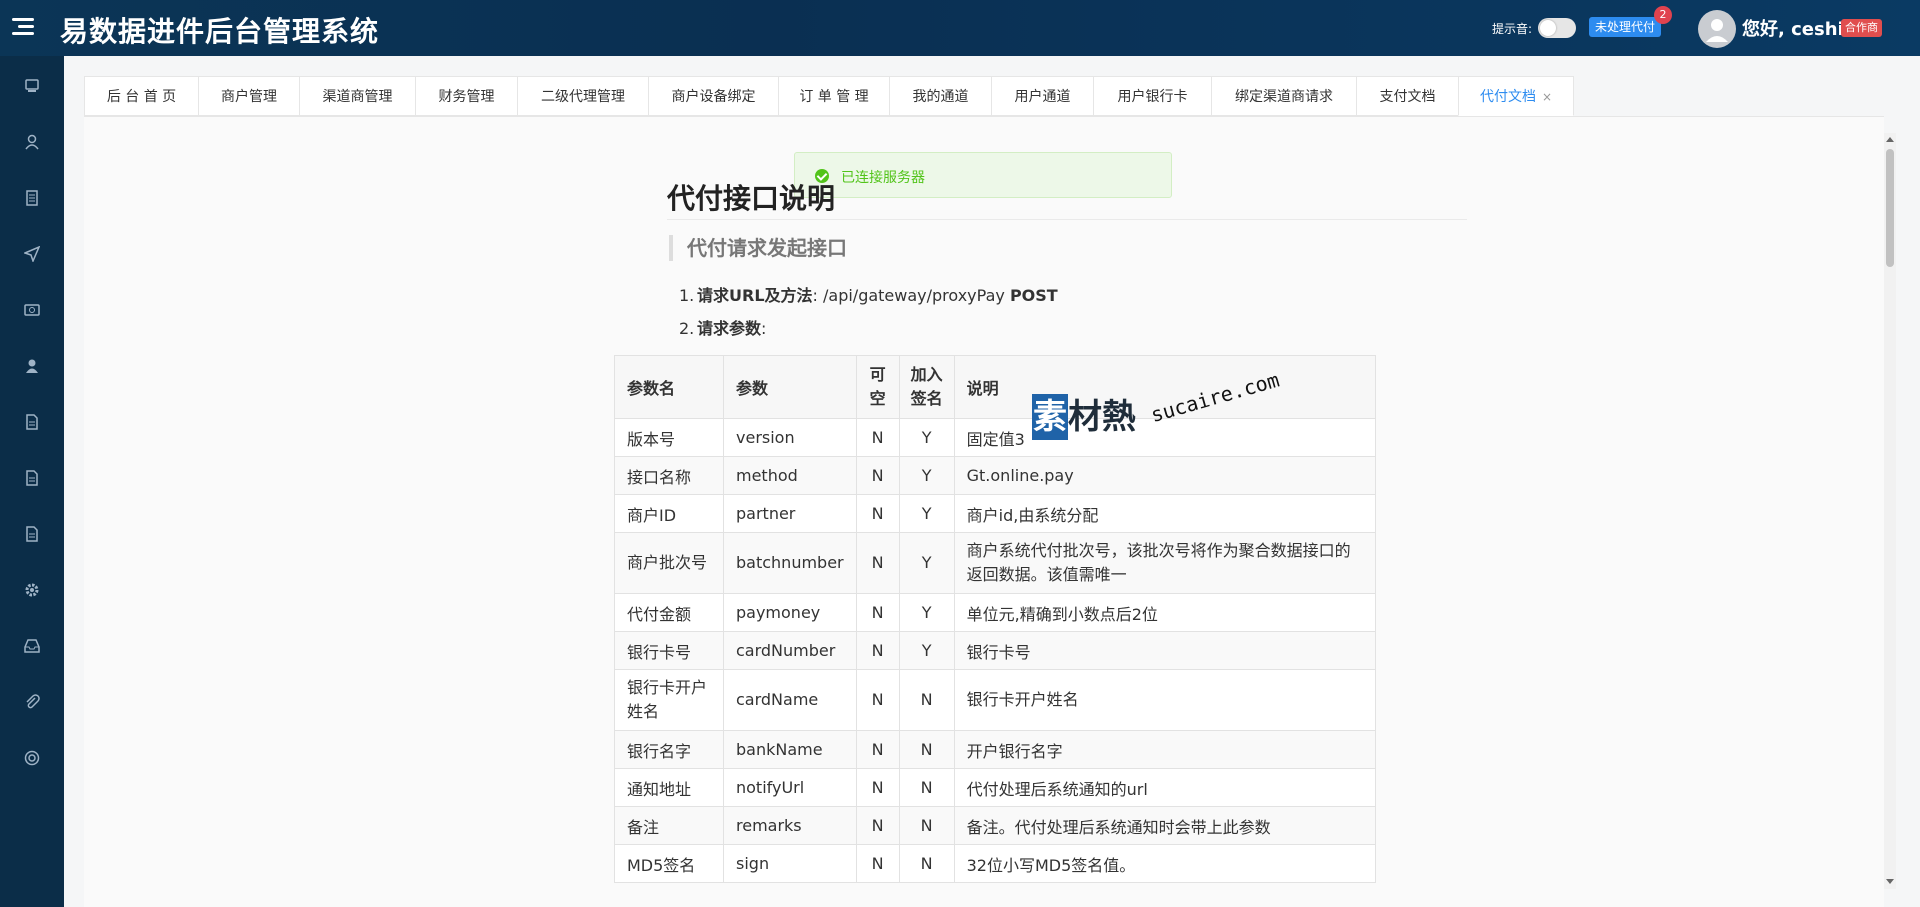 Image resolution: width=1920 pixels, height=907 pixels. What do you see at coordinates (1407, 96) in the screenshot?
I see `tab-payment-doc: 支付文档` at bounding box center [1407, 96].